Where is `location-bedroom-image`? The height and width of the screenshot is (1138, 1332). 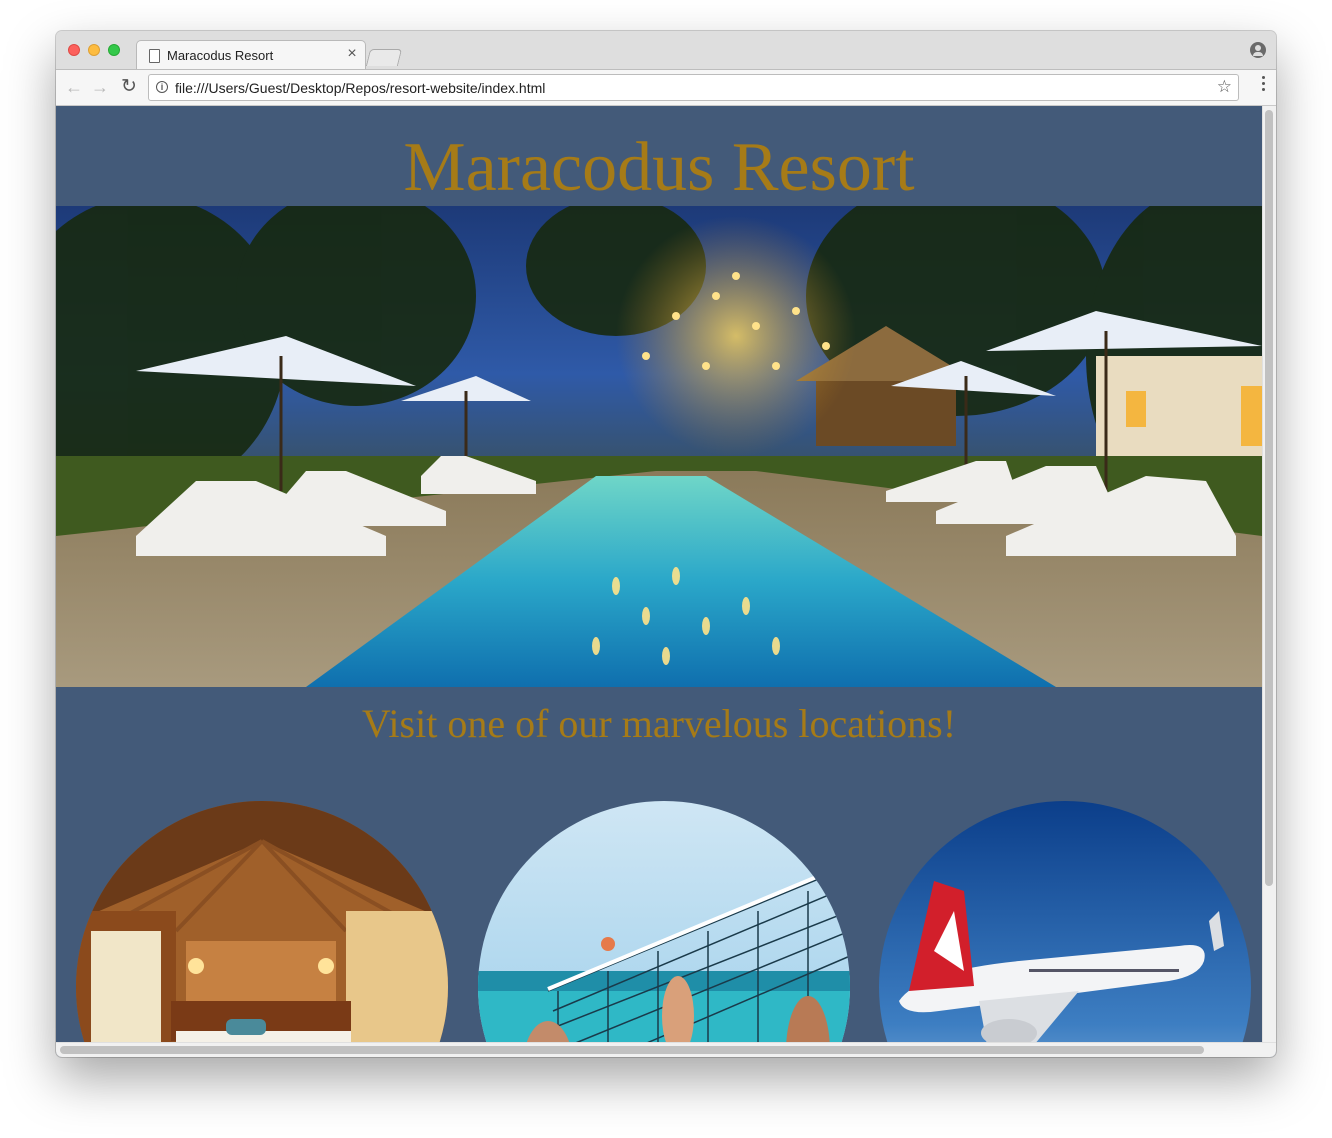 location-bedroom-image is located at coordinates (262, 929).